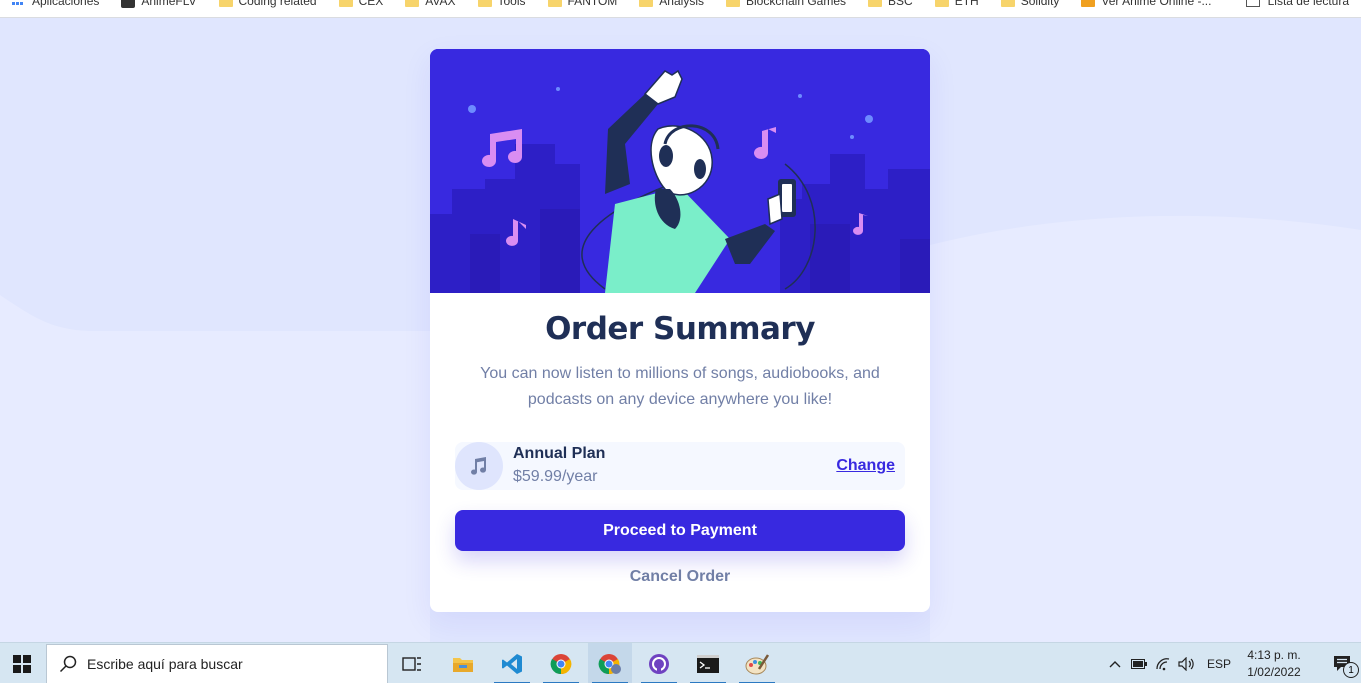 The image size is (1361, 683). I want to click on reading-list-icon, so click(1252, 3).